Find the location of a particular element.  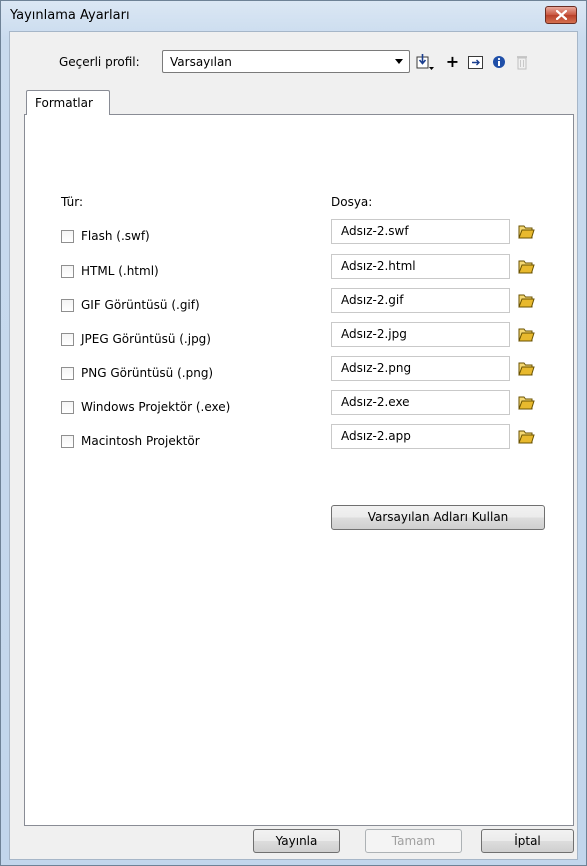

delete-profile-button is located at coordinates (521, 61).